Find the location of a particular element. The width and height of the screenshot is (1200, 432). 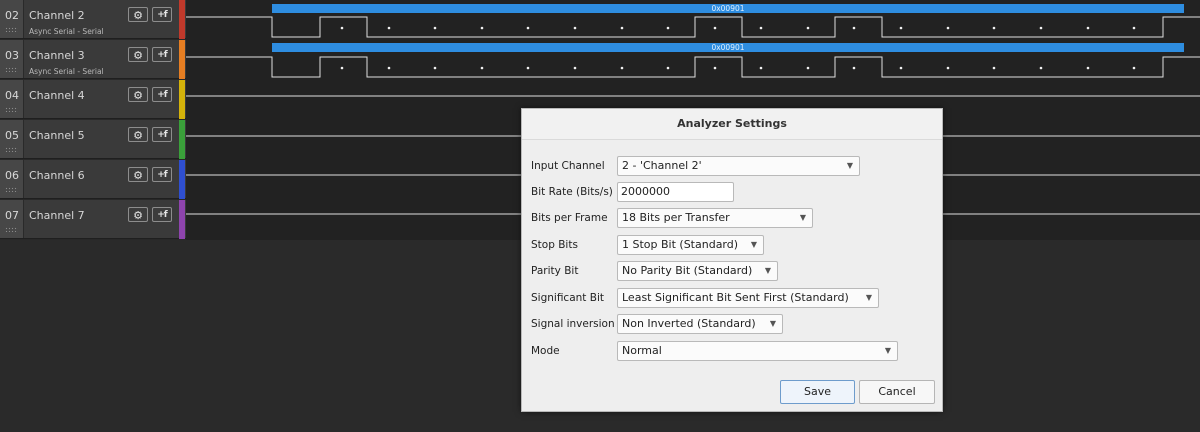

input-channel-value: 2 - 'Channel 2' is located at coordinates (662, 165).